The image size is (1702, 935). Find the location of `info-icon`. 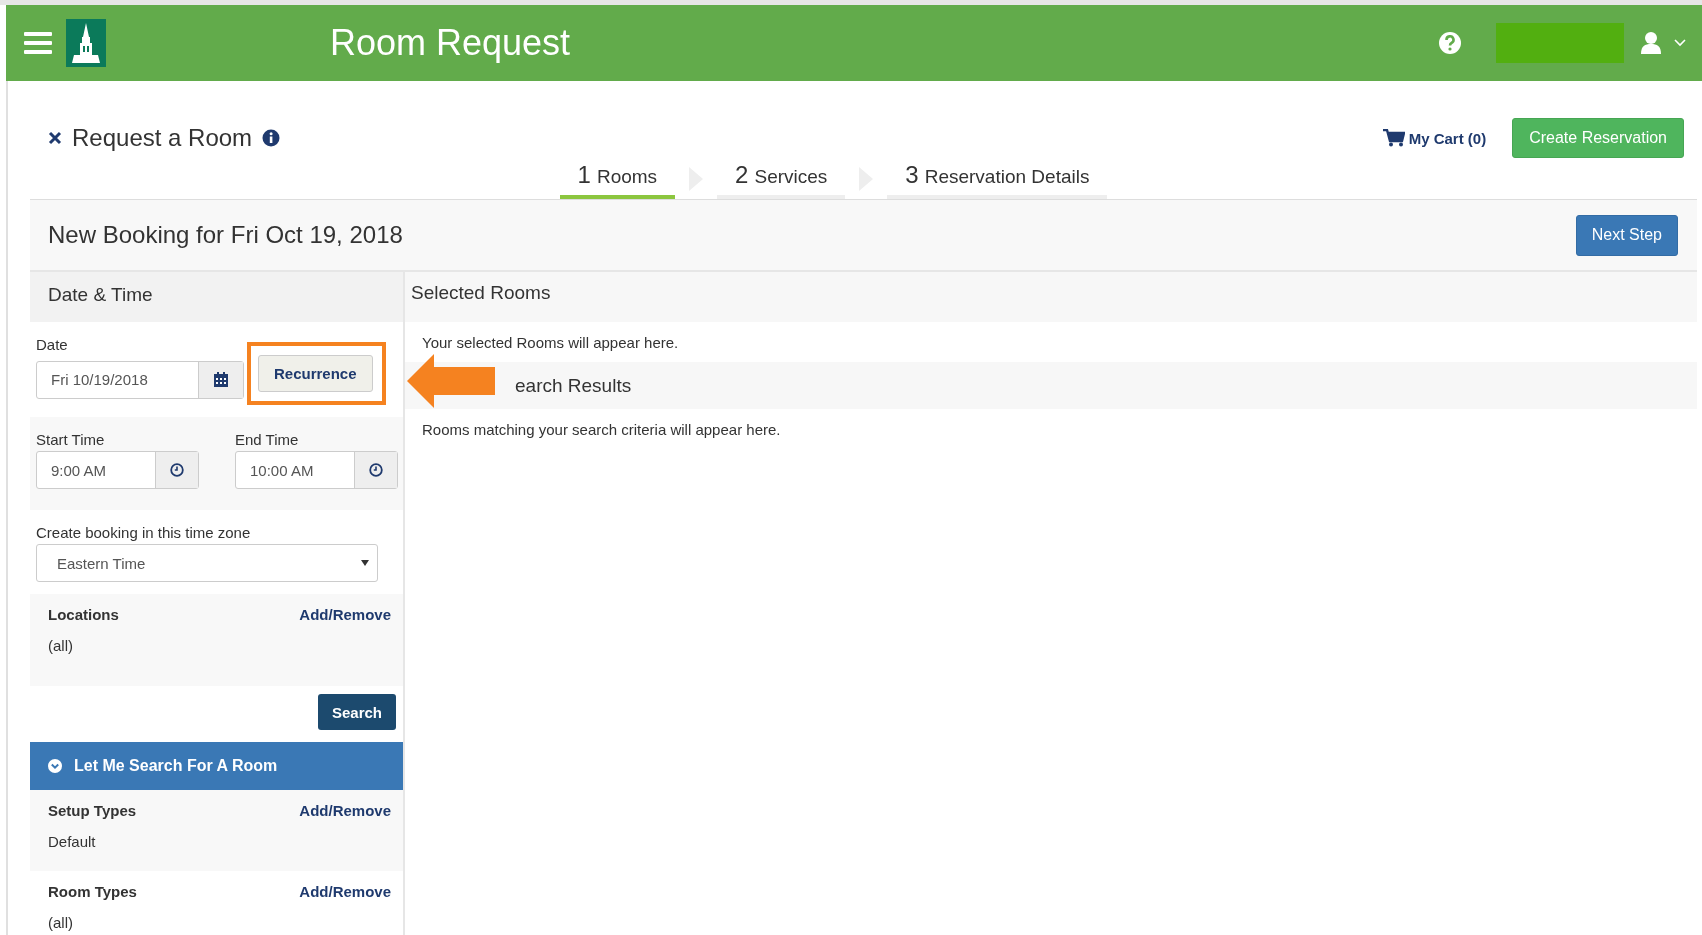

info-icon is located at coordinates (271, 138).